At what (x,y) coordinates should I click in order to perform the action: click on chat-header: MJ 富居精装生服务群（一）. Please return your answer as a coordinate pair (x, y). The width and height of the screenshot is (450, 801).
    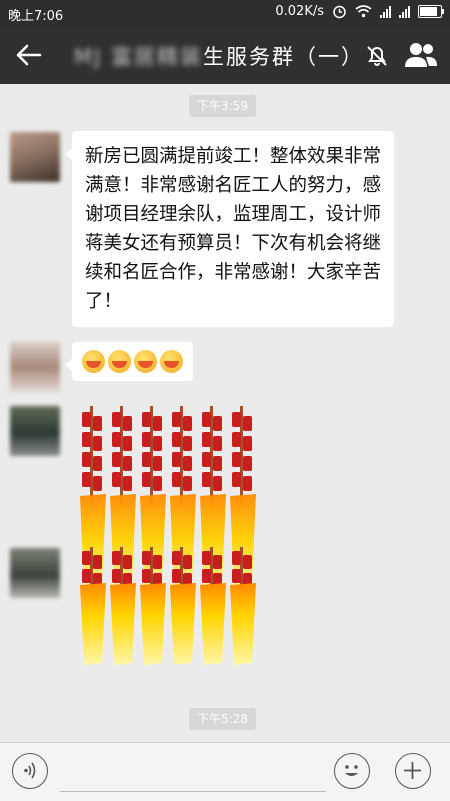
    Looking at the image, I should click on (225, 55).